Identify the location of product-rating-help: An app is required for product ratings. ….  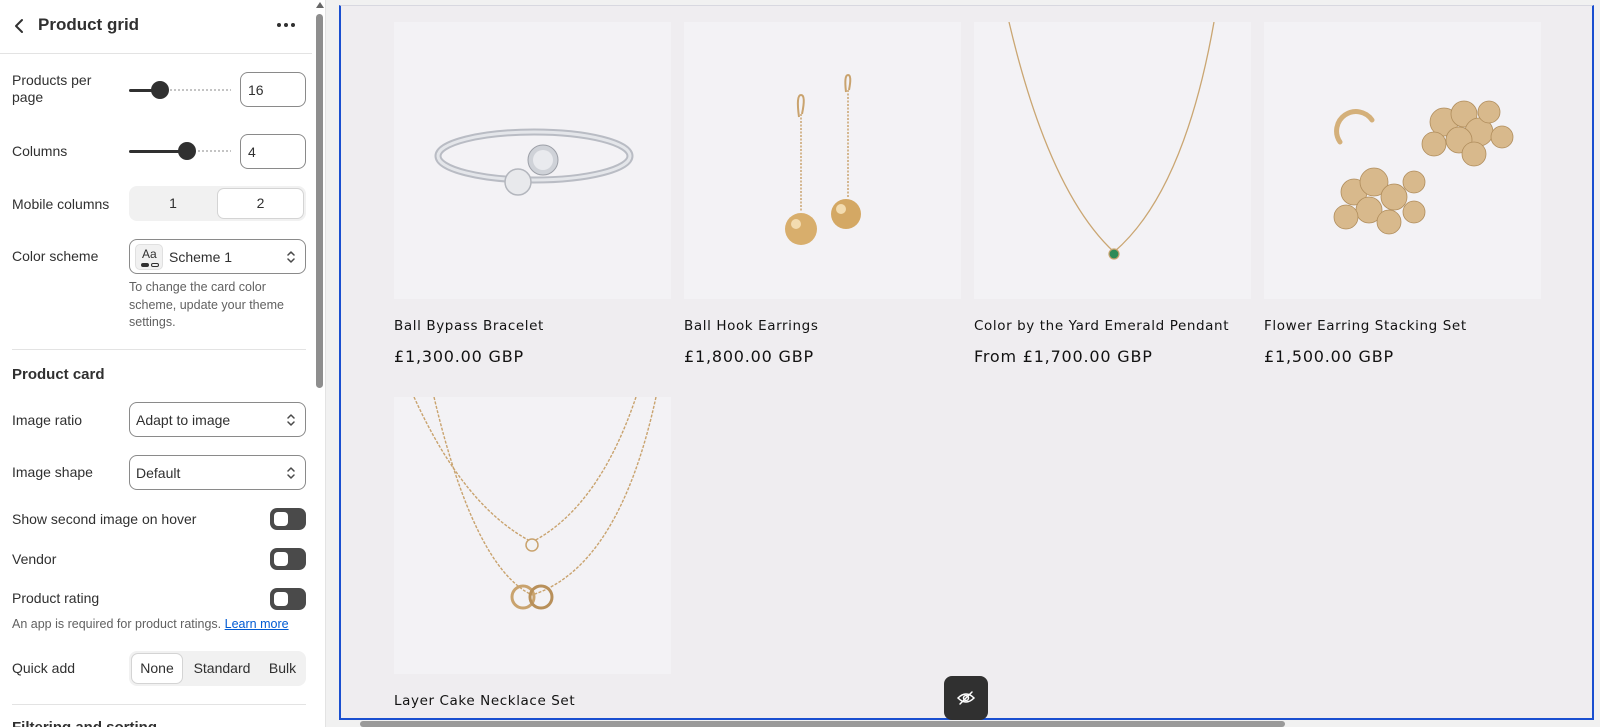
(162, 625).